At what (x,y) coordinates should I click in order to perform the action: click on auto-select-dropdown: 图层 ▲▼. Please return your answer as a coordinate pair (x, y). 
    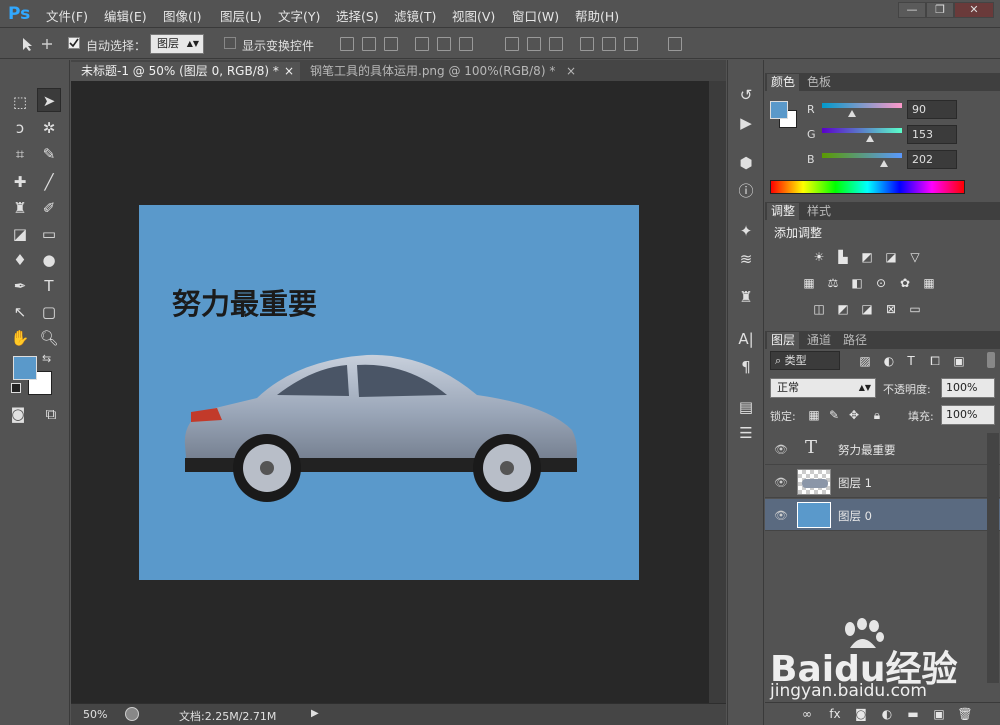
    Looking at the image, I should click on (177, 44).